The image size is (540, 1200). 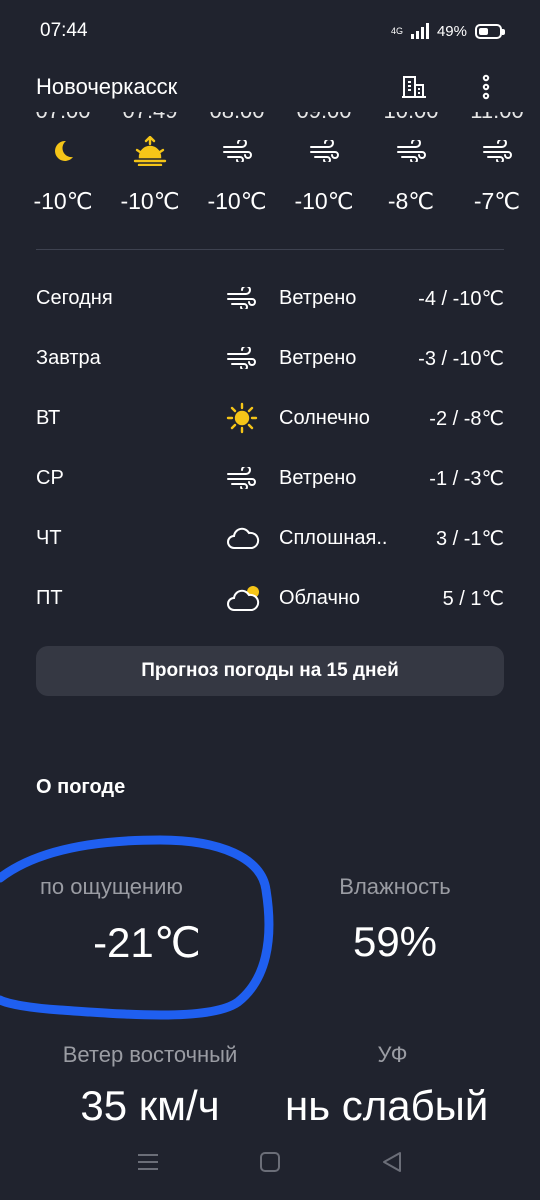 What do you see at coordinates (490, 31) in the screenshot?
I see `battery-icon` at bounding box center [490, 31].